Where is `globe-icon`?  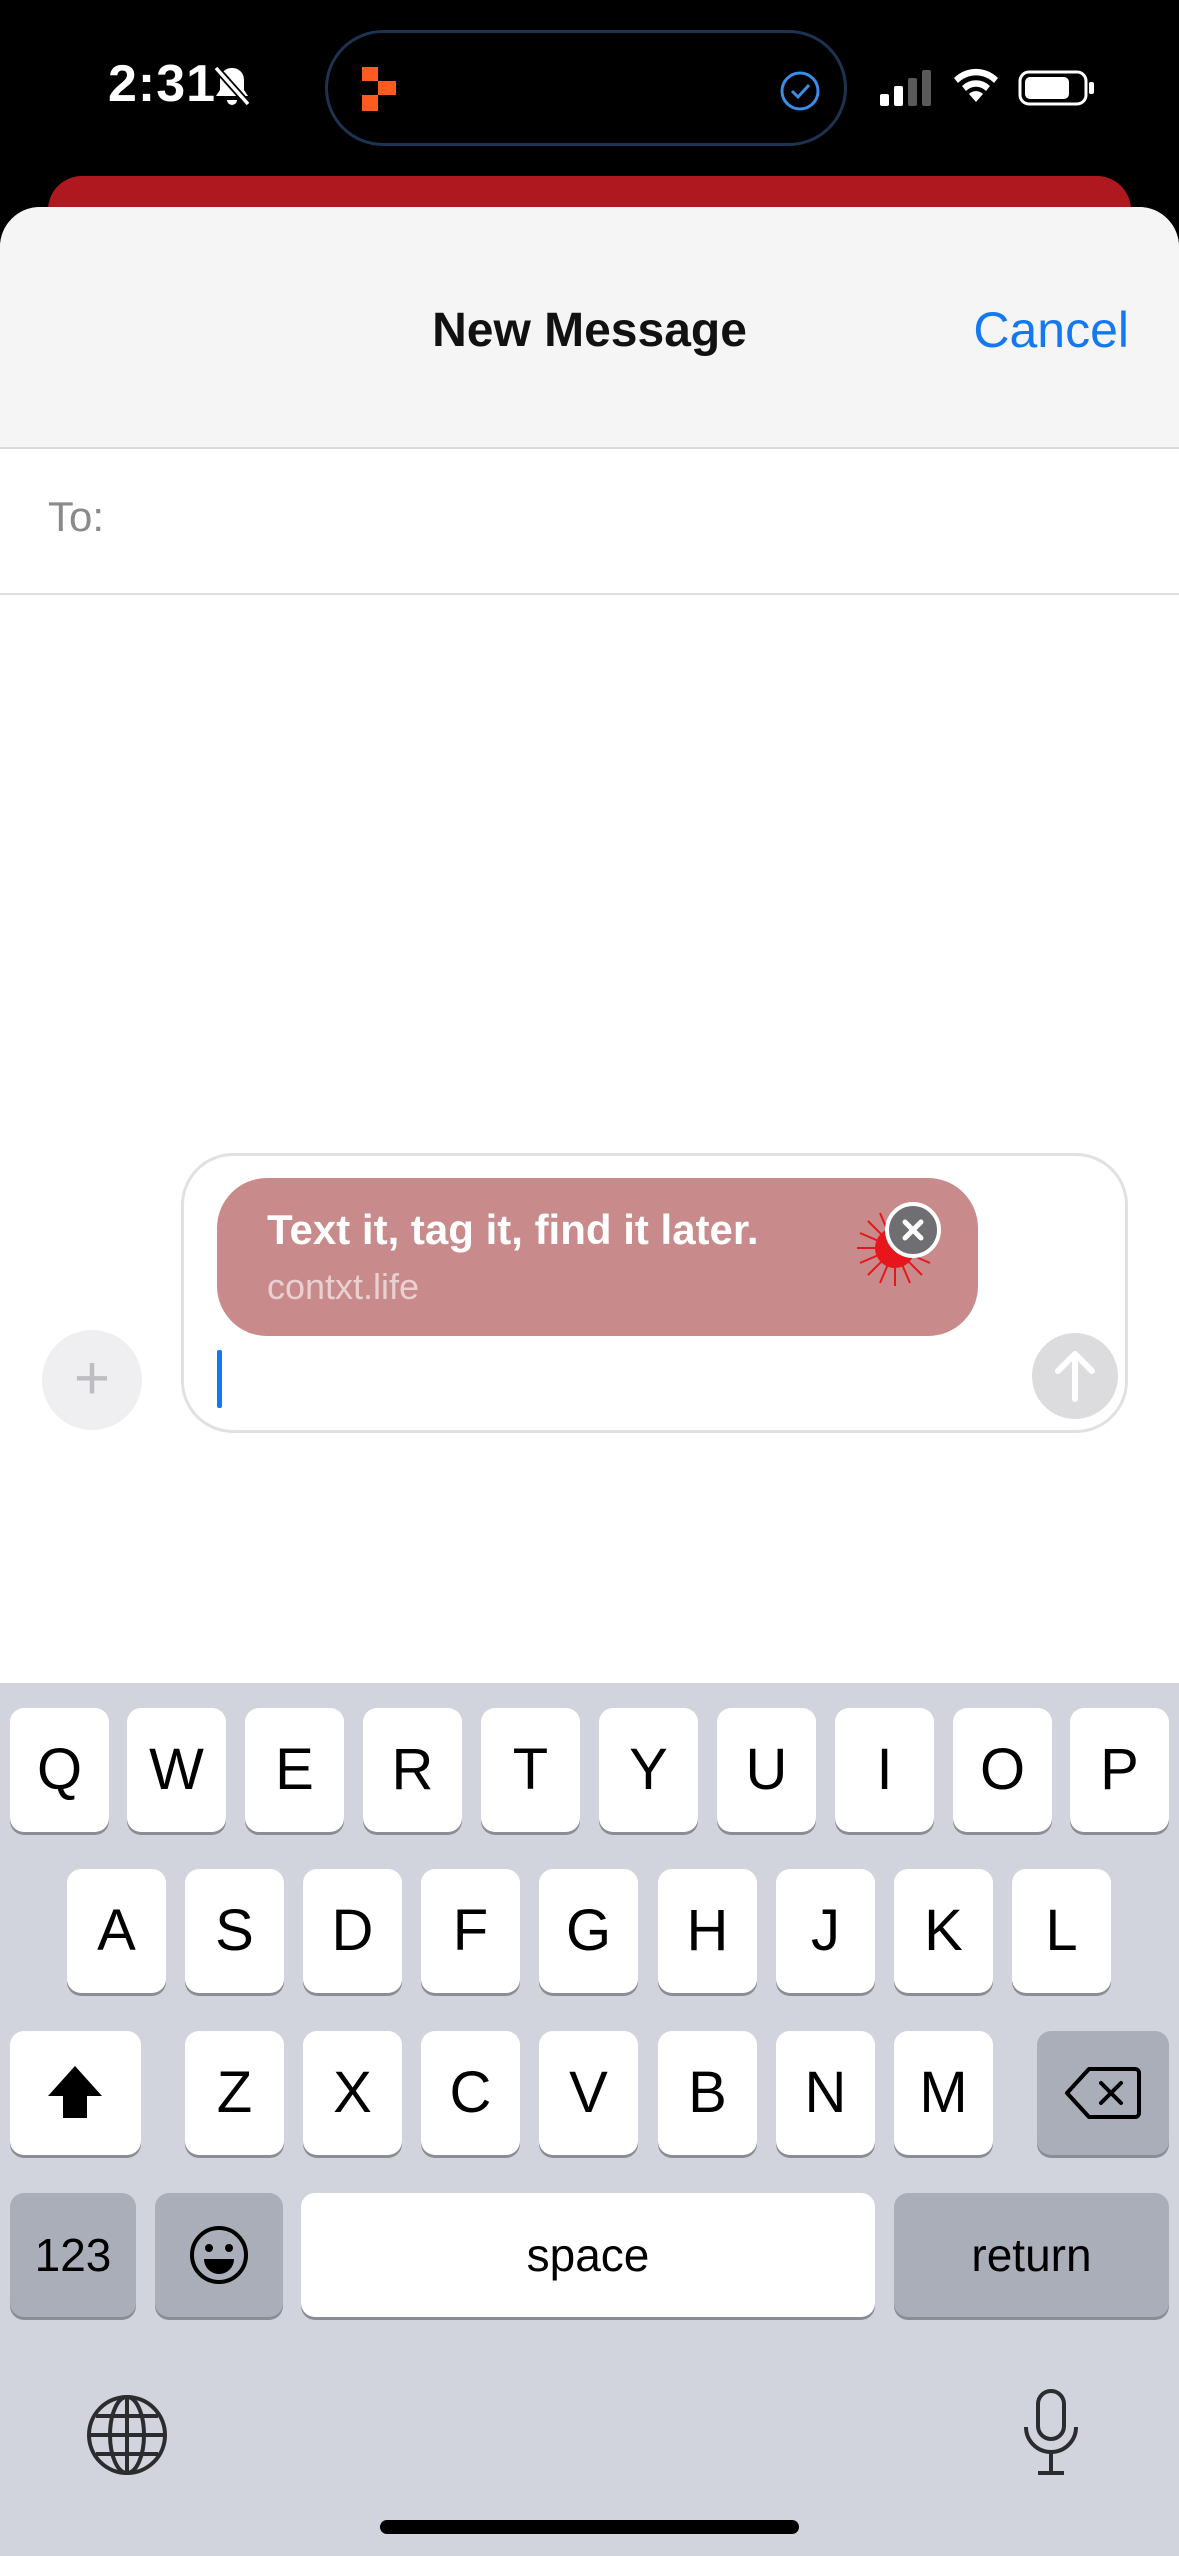
globe-icon is located at coordinates (127, 2435).